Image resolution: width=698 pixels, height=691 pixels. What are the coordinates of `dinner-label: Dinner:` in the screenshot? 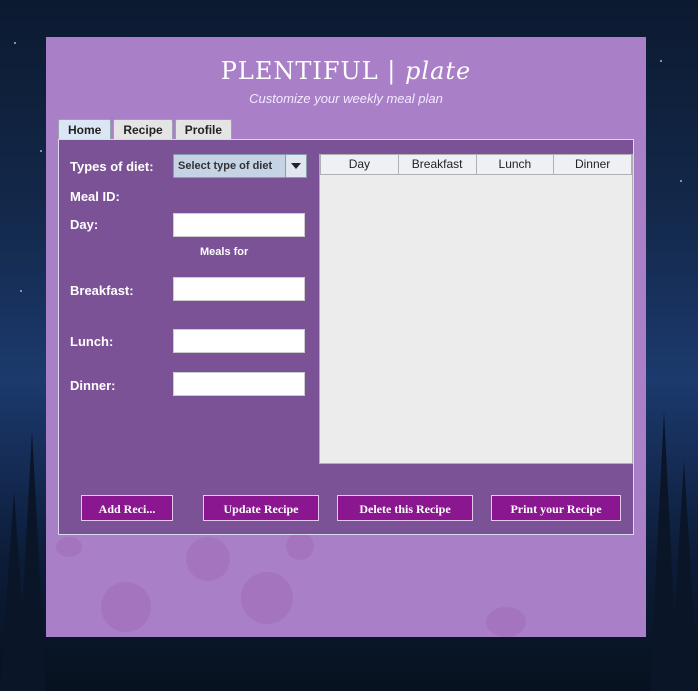 It's located at (93, 385).